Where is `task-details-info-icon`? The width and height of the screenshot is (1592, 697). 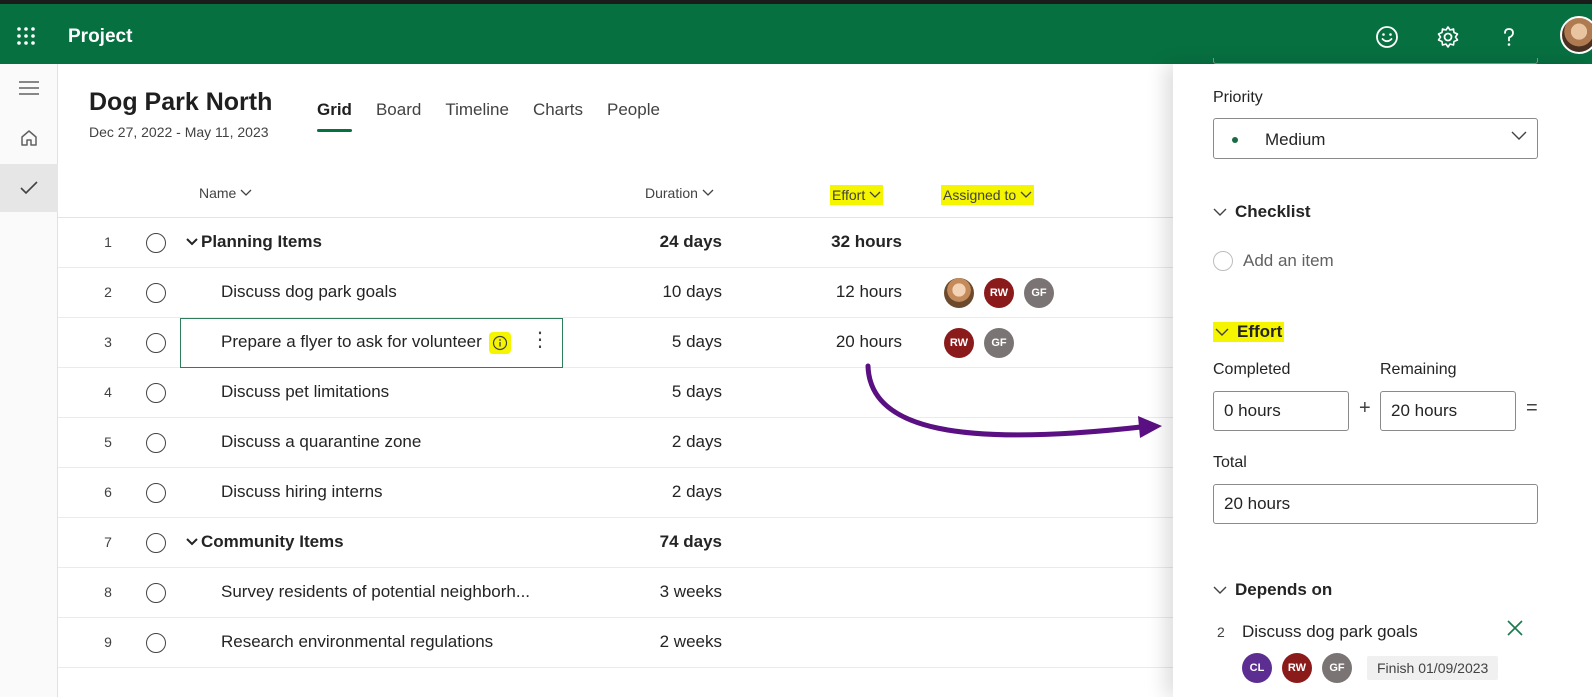
task-details-info-icon is located at coordinates (500, 343).